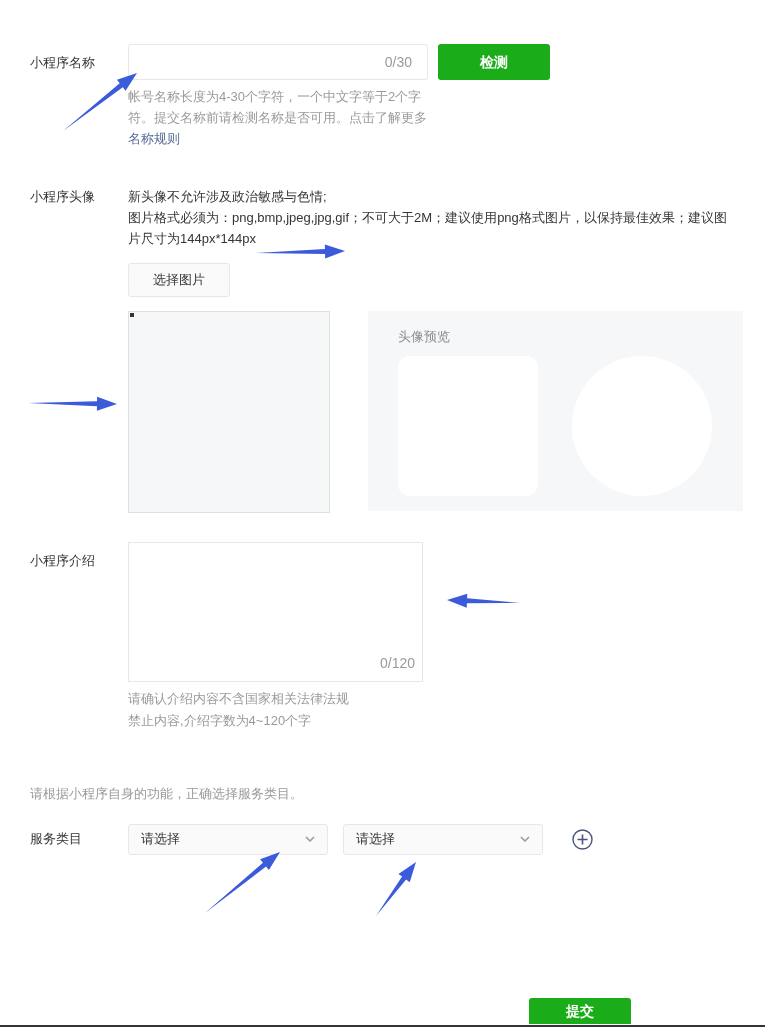 The image size is (765, 1027). What do you see at coordinates (228, 197) in the screenshot?
I see `avatar-note: 新头像不允许涉及政治敏感与色情;` at bounding box center [228, 197].